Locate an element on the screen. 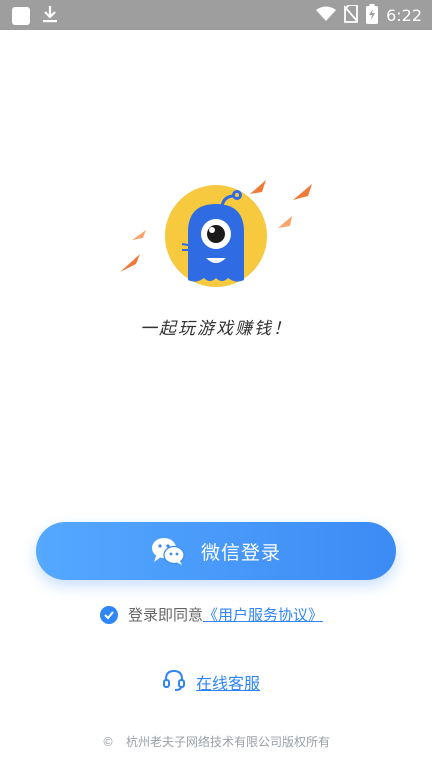 This screenshot has width=432, height=768. mascot-one-eyed-monster-icon is located at coordinates (216, 233).